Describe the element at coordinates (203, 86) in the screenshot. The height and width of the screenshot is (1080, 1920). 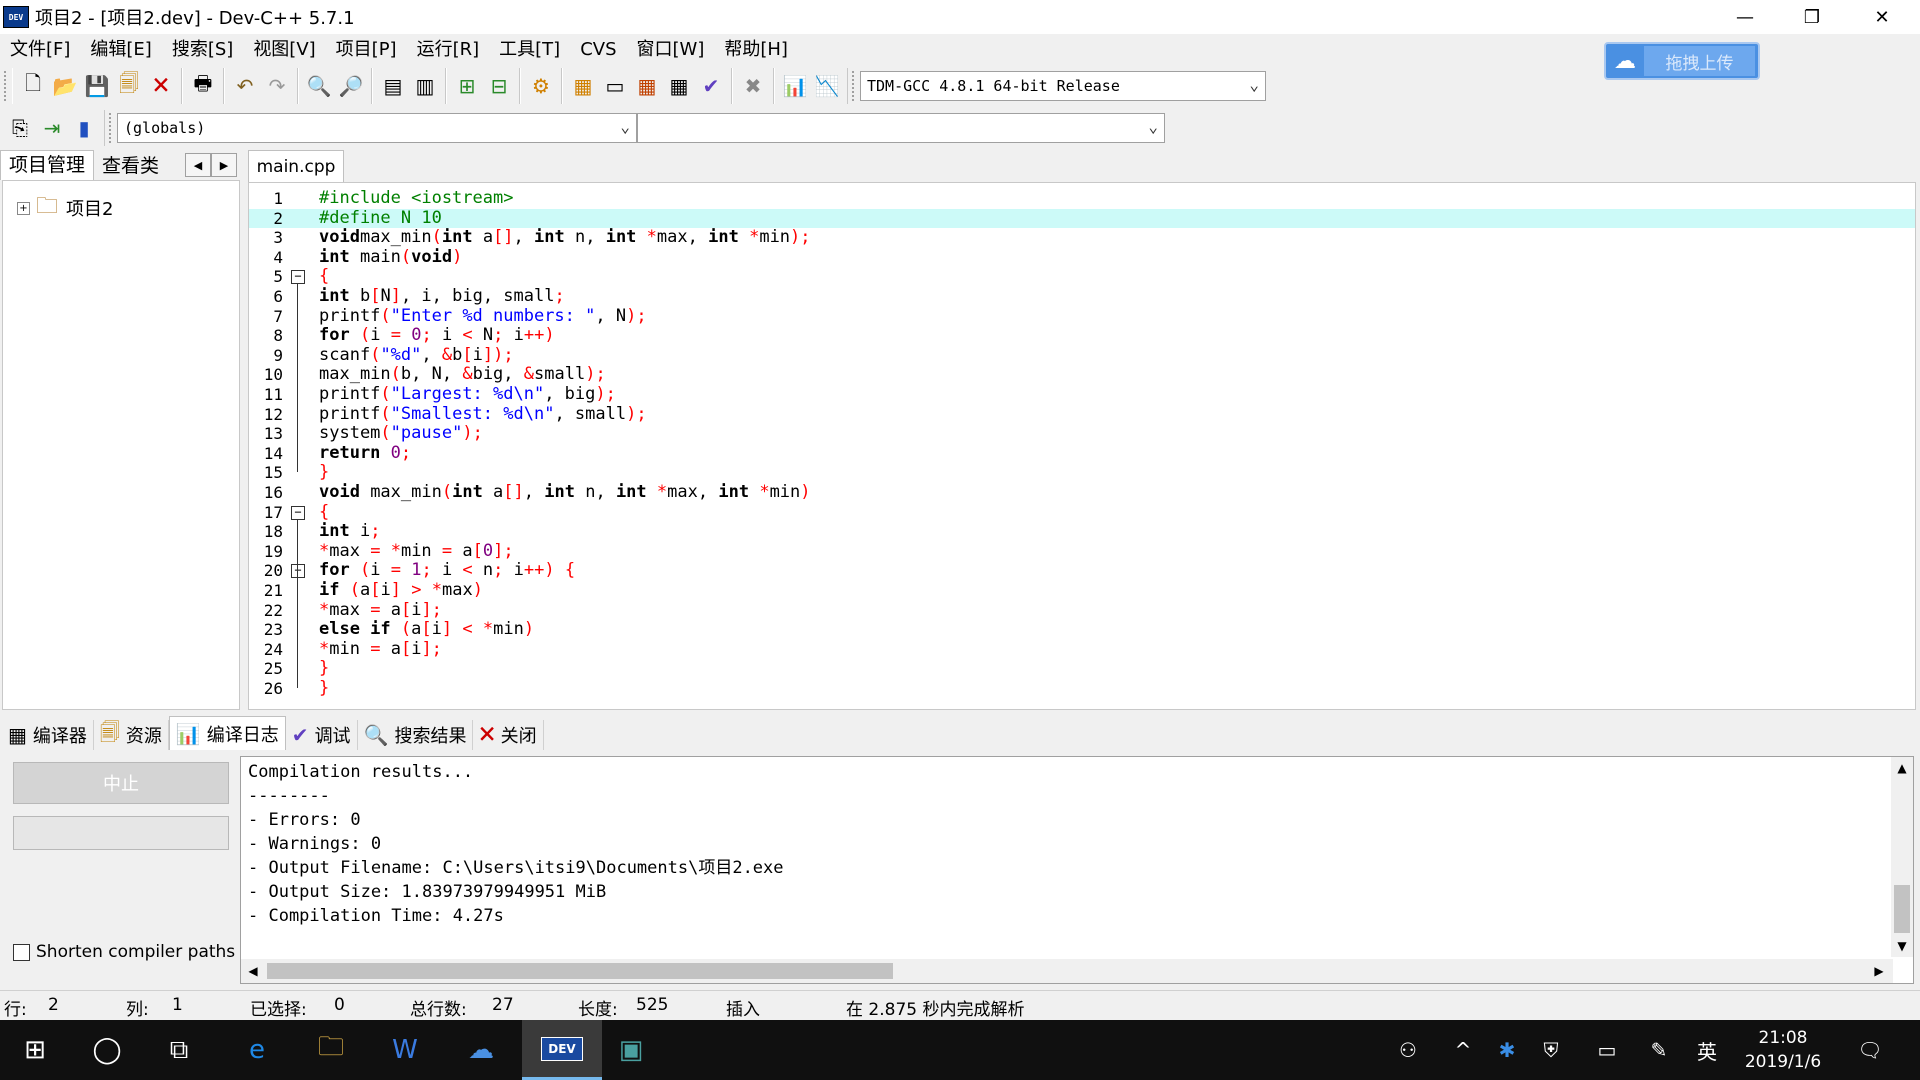
I see `print-icon: 🖶` at that location.